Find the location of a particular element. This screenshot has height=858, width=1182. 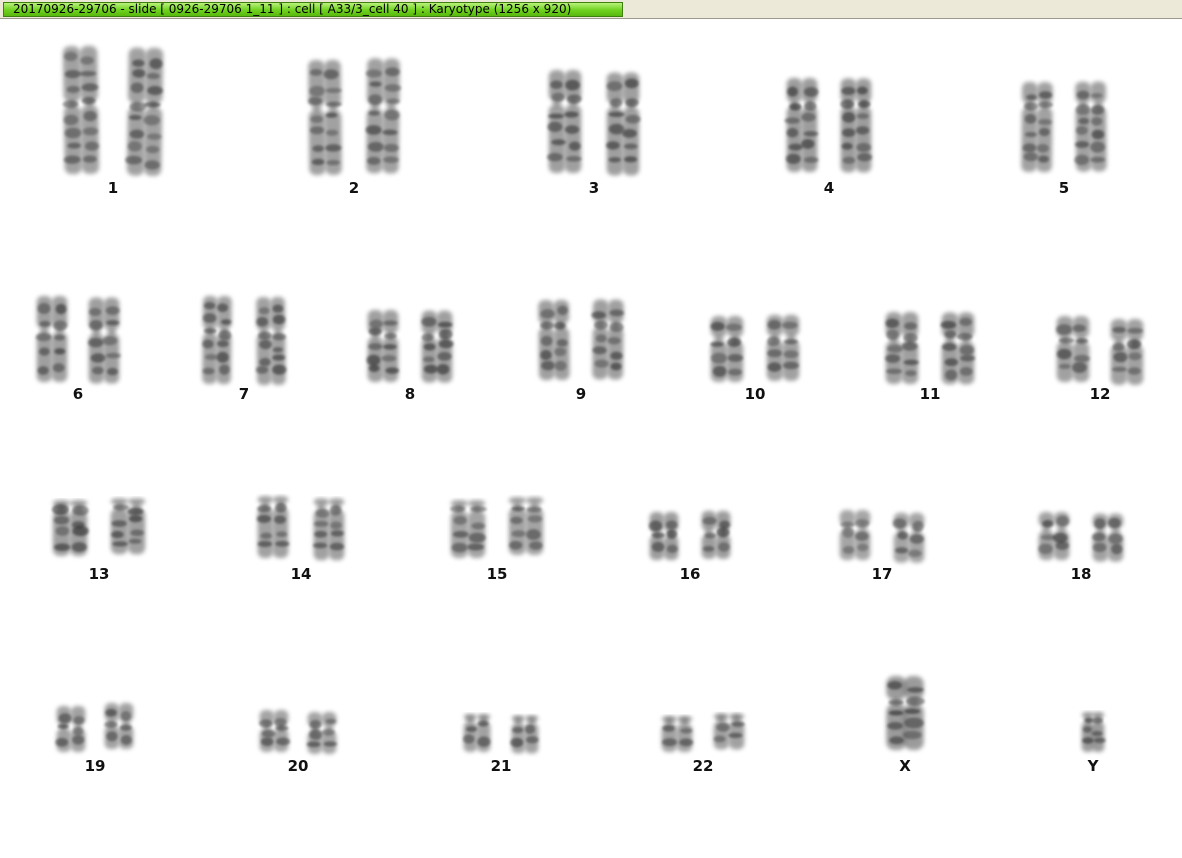

chromosome-label-9: 9 is located at coordinates (581, 394).